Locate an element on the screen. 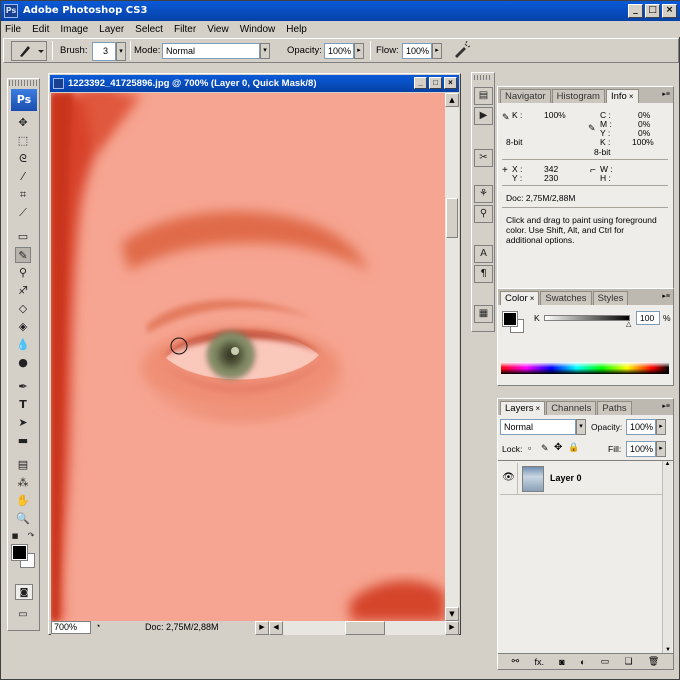  info-panel-menu-icon: ▸≡ is located at coordinates (666, 94).